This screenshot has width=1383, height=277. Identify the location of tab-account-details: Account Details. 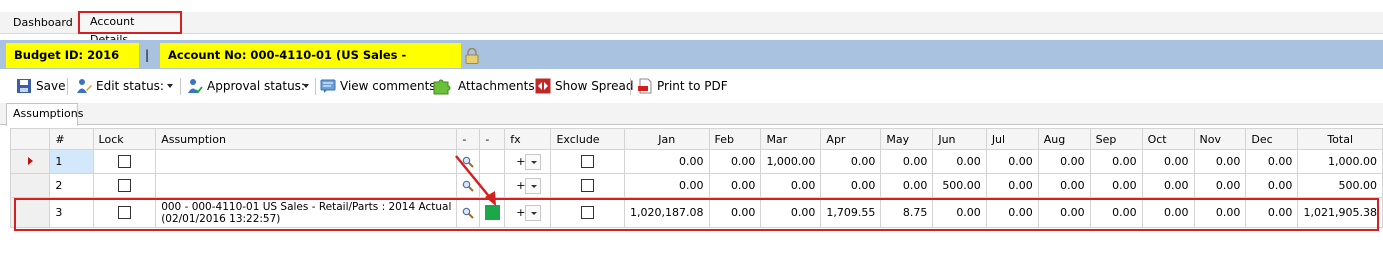
(130, 28).